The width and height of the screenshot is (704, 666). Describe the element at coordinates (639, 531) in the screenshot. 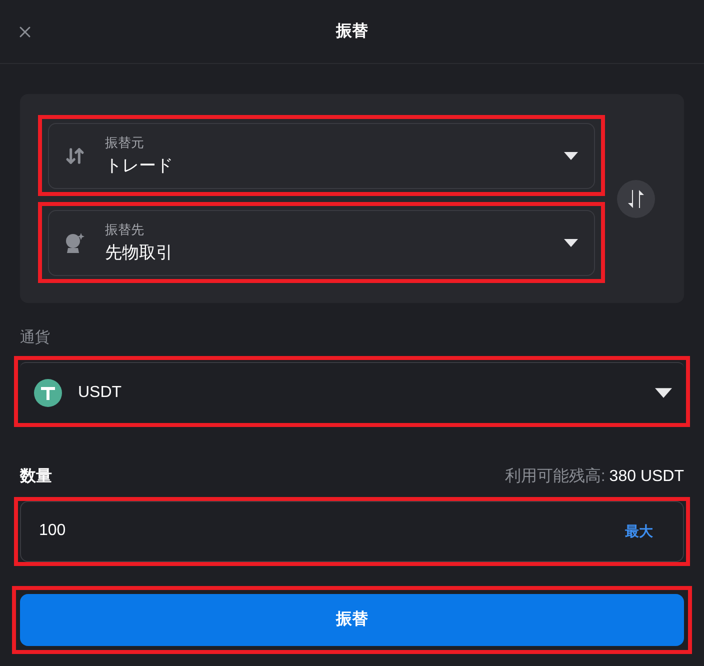

I see `max-button: 最大` at that location.